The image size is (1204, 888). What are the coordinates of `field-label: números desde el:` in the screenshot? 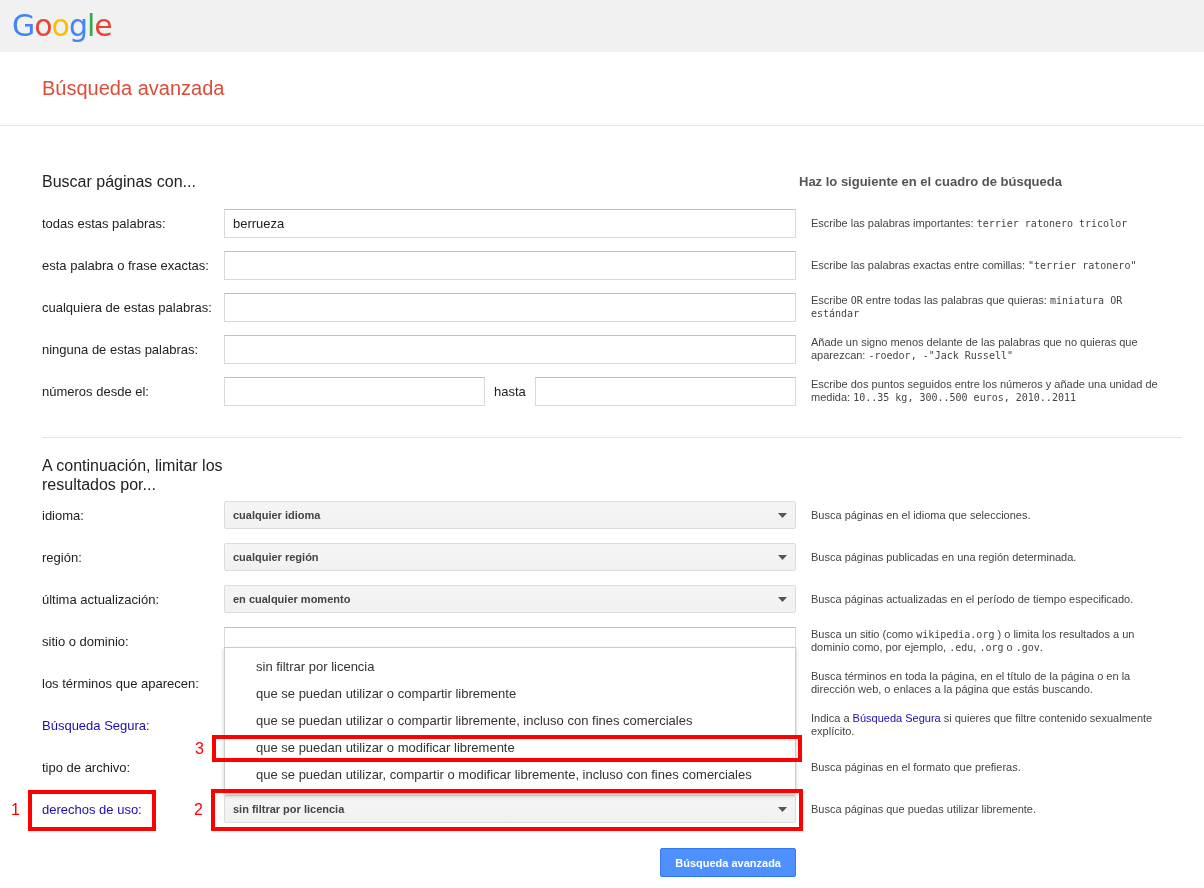 It's located at (95, 391).